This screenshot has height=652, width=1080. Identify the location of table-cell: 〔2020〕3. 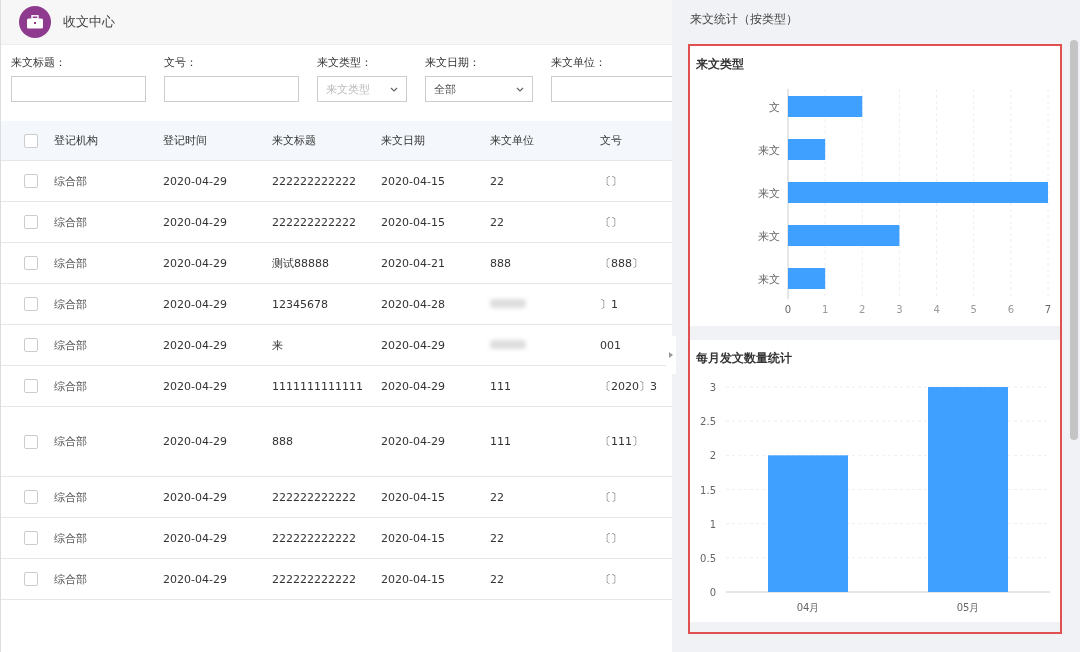
(628, 386).